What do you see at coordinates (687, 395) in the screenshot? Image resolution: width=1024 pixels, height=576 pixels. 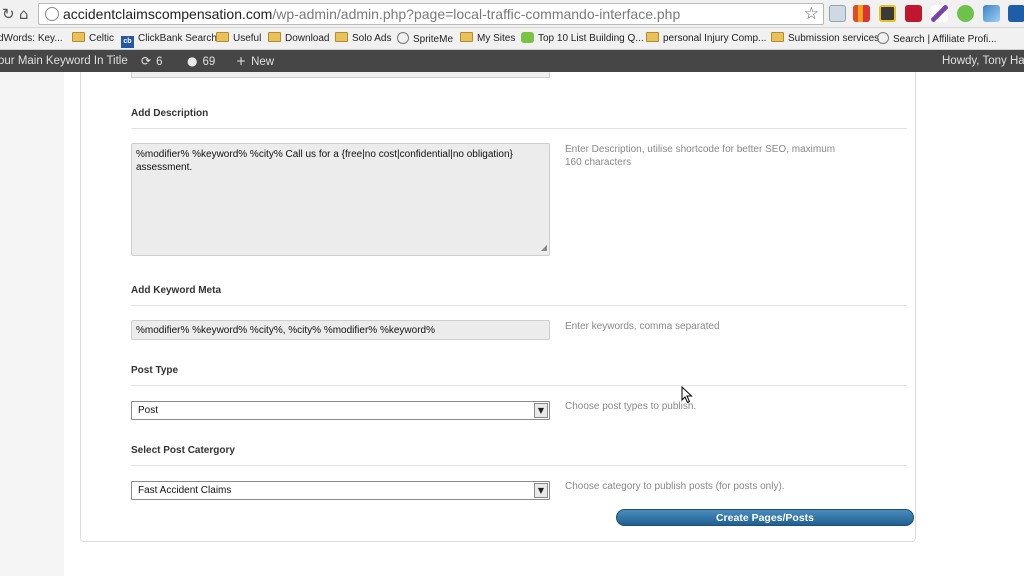 I see `mouse-cursor-icon` at bounding box center [687, 395].